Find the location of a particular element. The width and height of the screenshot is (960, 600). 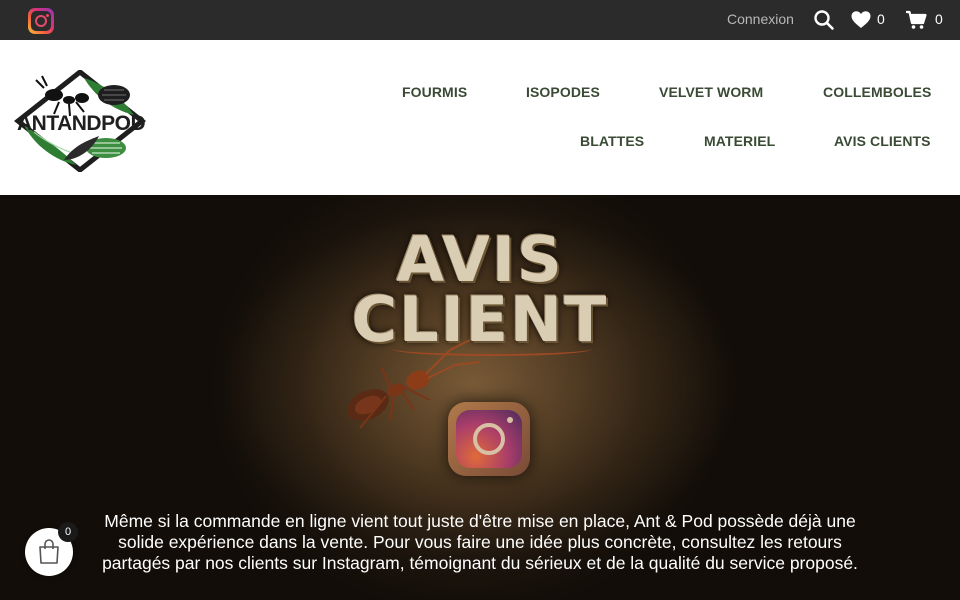

nav-item-isopodes: ISOPODES is located at coordinates (563, 92).